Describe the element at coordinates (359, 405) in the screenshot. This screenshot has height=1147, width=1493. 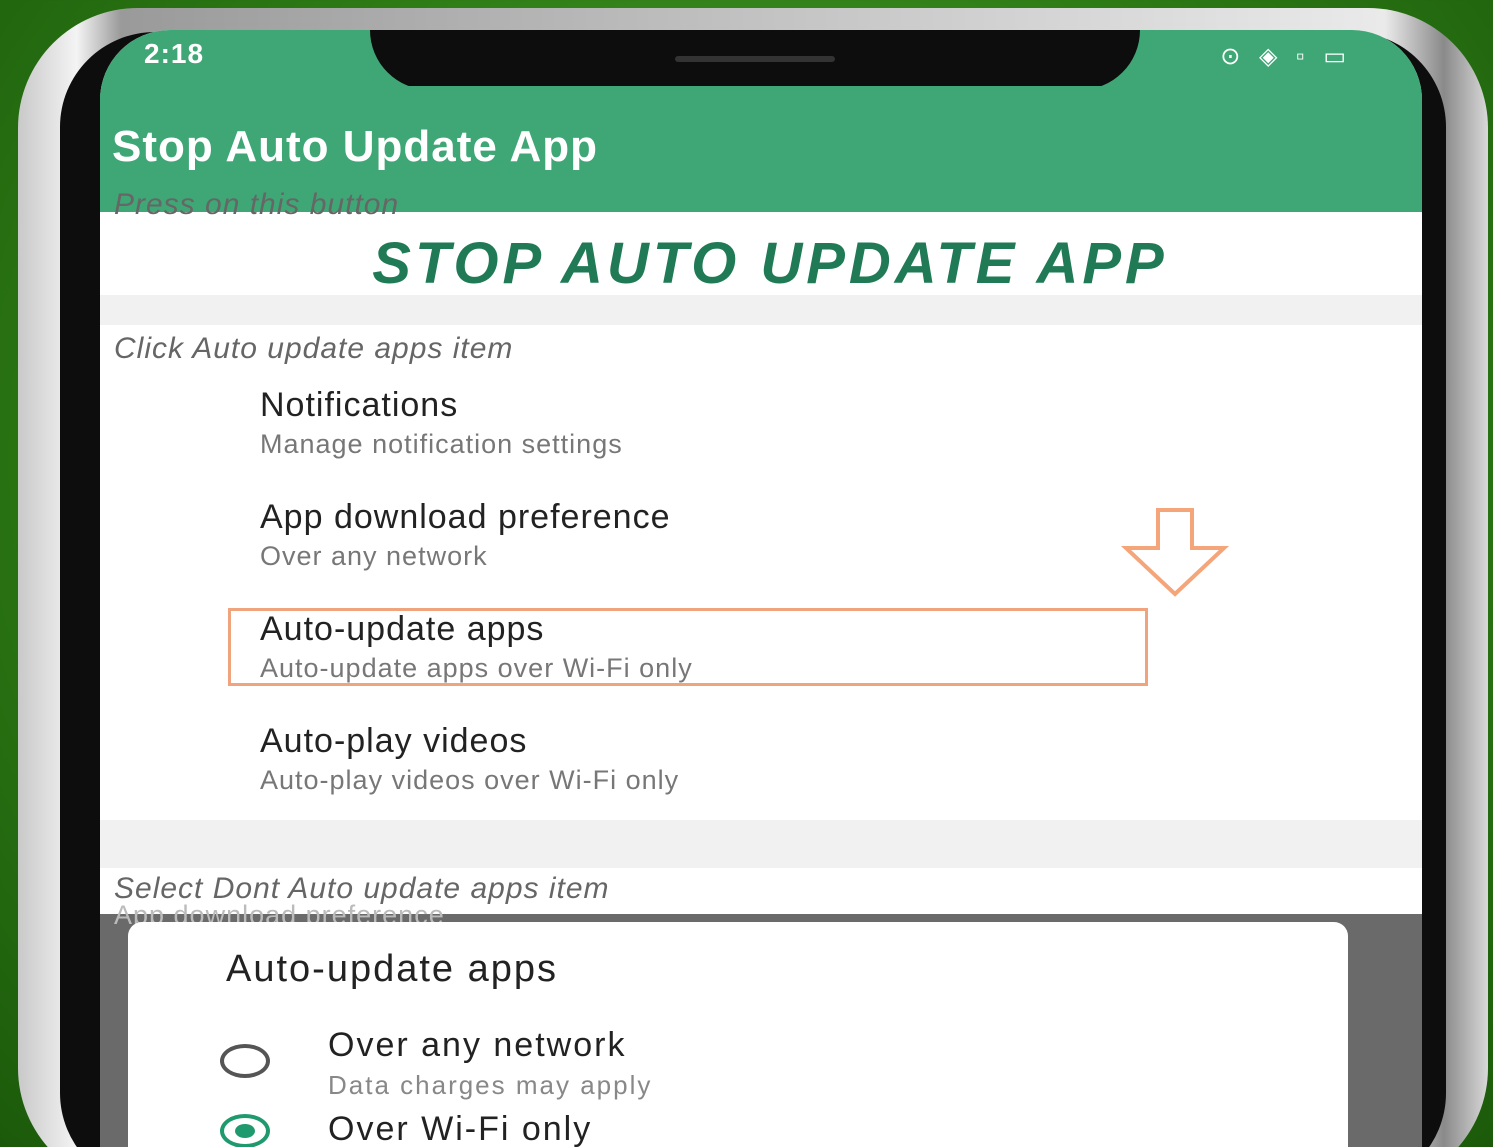
I see `pref-title: Notifications` at that location.